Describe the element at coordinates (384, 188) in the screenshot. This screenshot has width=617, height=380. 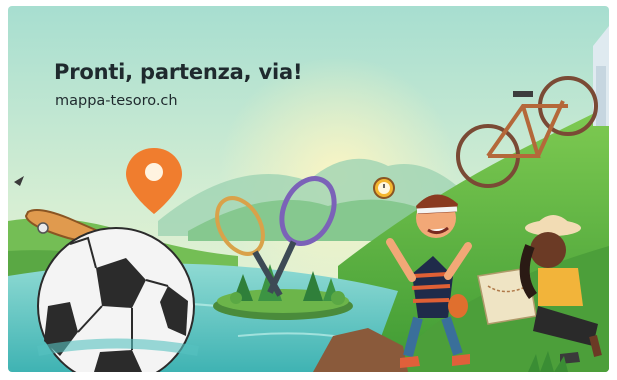
I see `stopwatch-icon` at that location.